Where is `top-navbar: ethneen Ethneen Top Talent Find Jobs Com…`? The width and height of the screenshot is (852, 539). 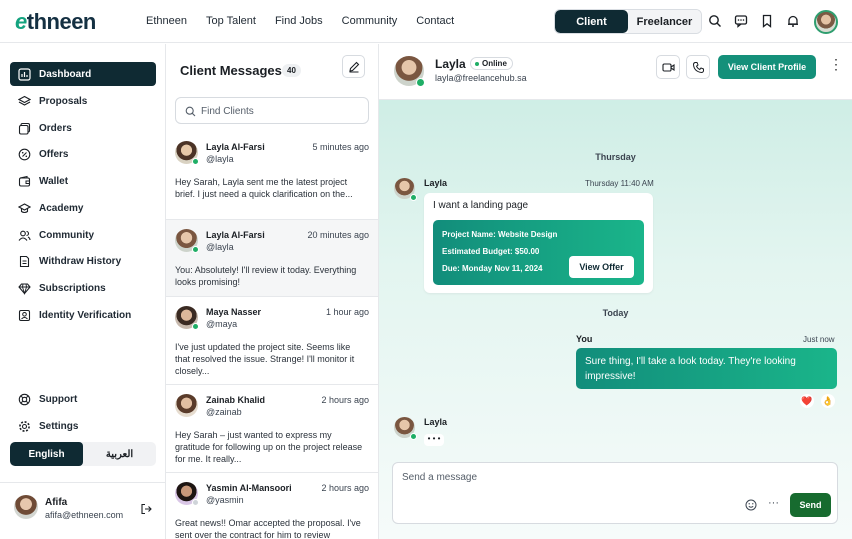
top-navbar: ethneen Ethneen Top Talent Find Jobs Com… is located at coordinates (426, 21).